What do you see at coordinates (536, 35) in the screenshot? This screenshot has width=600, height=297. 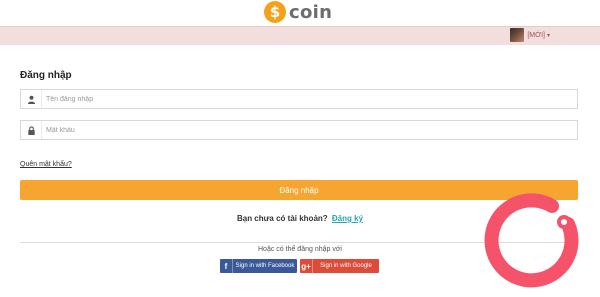 I see `user-name: [MỚI]` at bounding box center [536, 35].